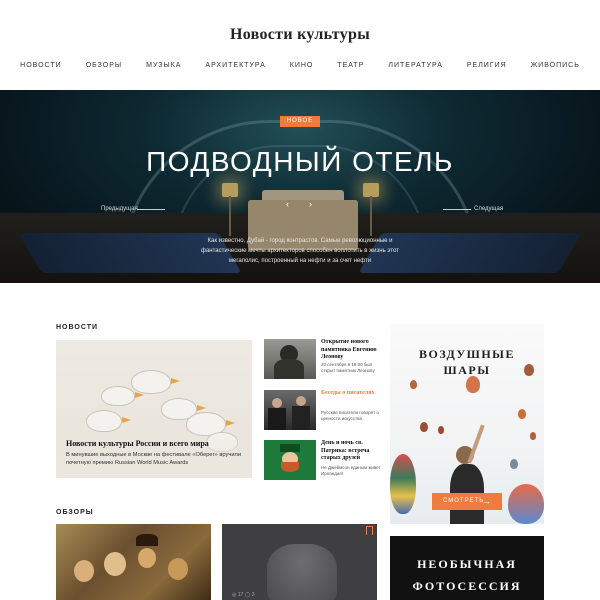  Describe the element at coordinates (467, 370) in the screenshot. I see `promo-title-line: ШАРЫ` at that location.